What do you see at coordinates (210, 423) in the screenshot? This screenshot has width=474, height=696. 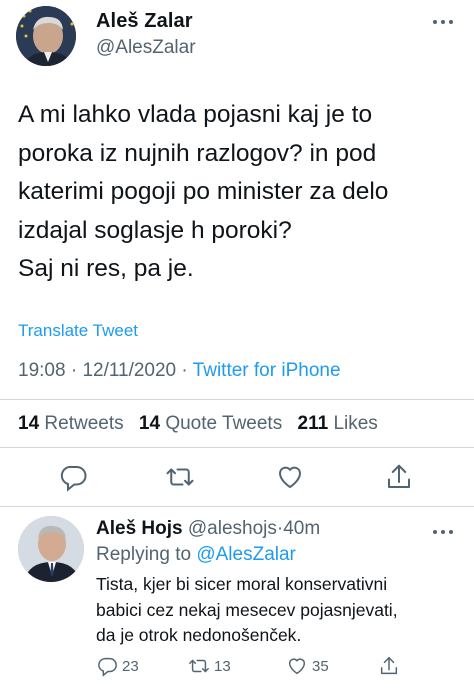 I see `quote-tweets-stat: 14 Quote Tweets` at bounding box center [210, 423].